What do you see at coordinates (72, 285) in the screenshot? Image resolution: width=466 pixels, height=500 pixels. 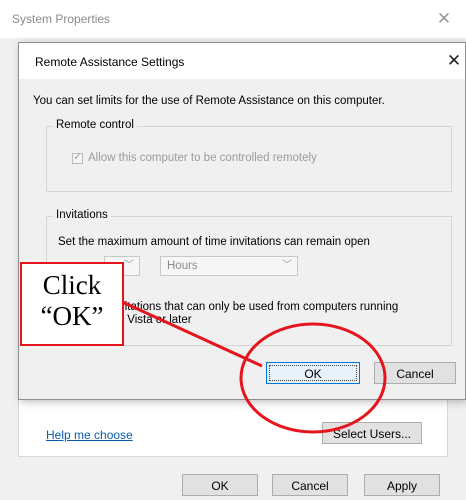 I see `callout-line-1: Click` at bounding box center [72, 285].